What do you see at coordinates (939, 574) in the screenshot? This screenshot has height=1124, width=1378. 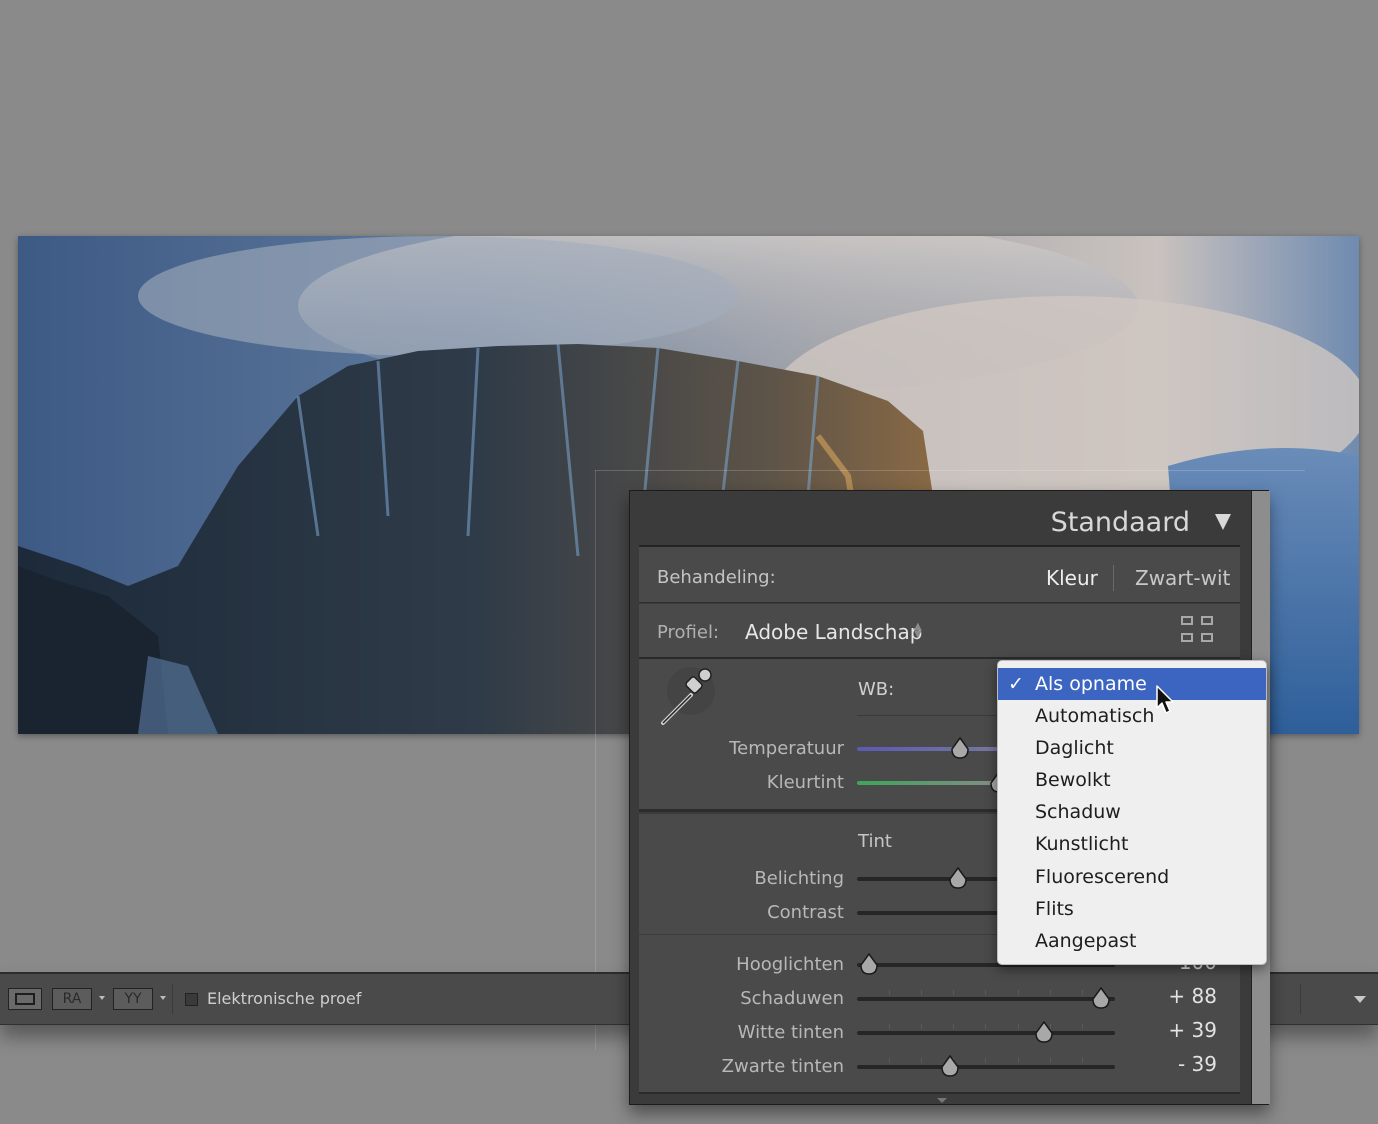 I see `treatment-row: Behandeling: Kleur Zwart-wit` at bounding box center [939, 574].